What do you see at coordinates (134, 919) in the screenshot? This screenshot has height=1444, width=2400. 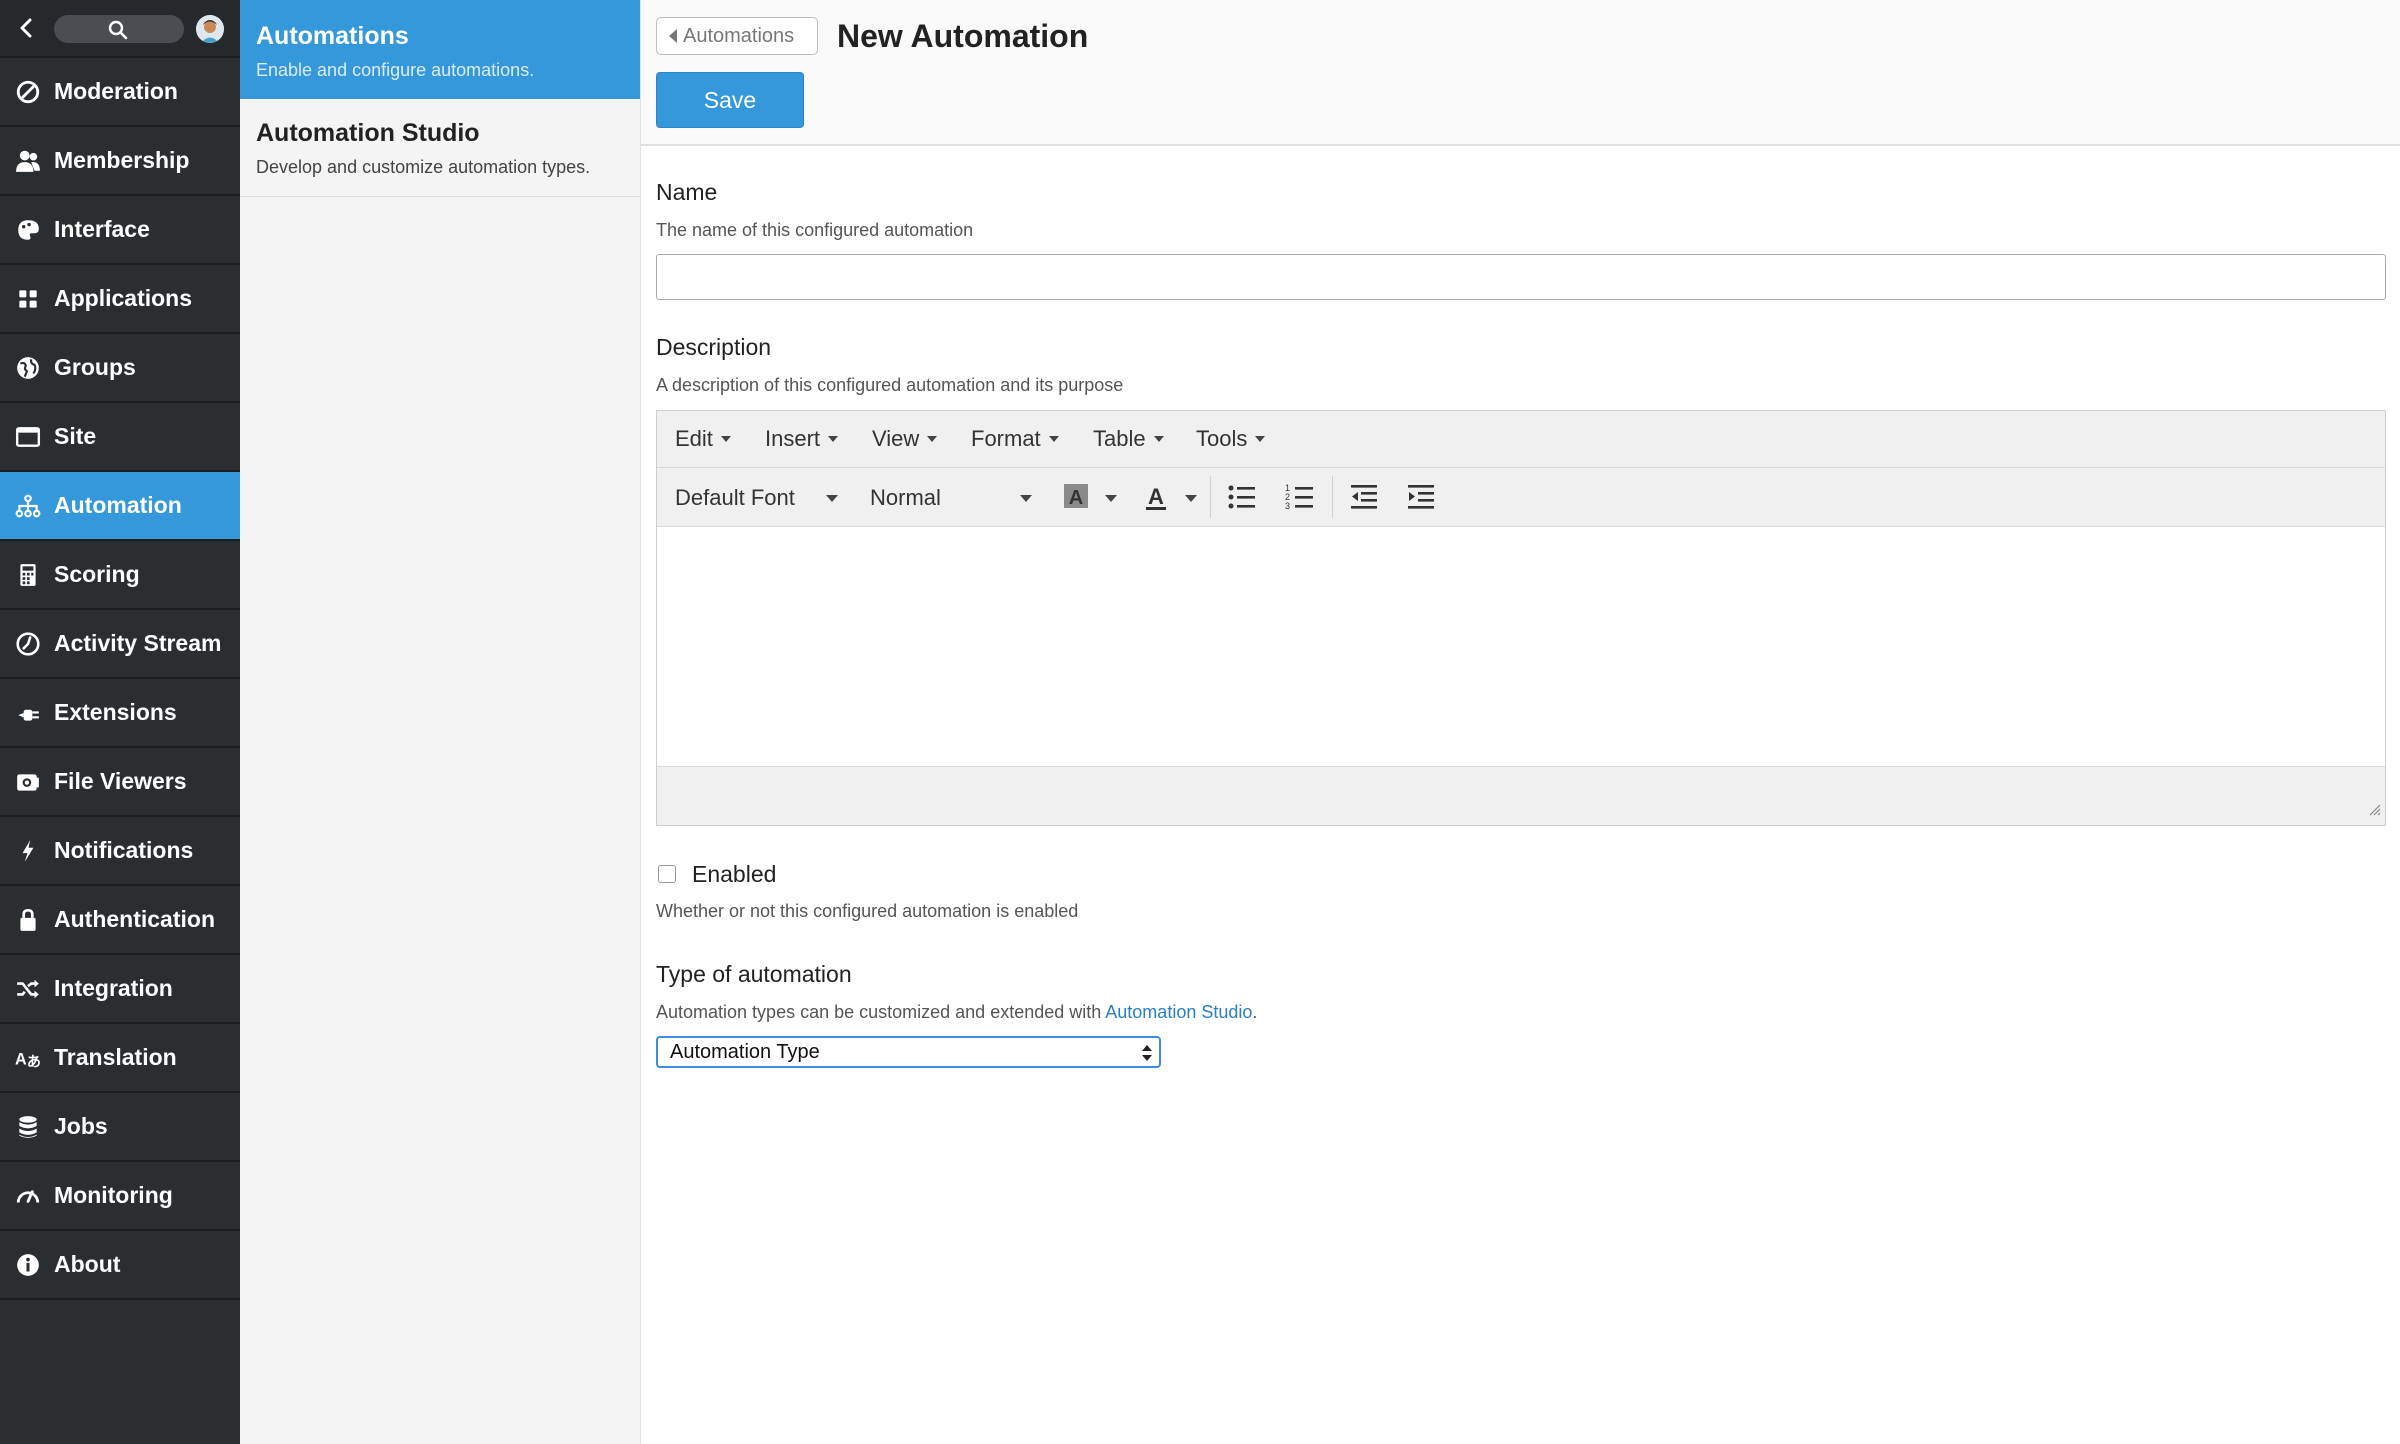 I see `nav-item-label: Authentication` at bounding box center [134, 919].